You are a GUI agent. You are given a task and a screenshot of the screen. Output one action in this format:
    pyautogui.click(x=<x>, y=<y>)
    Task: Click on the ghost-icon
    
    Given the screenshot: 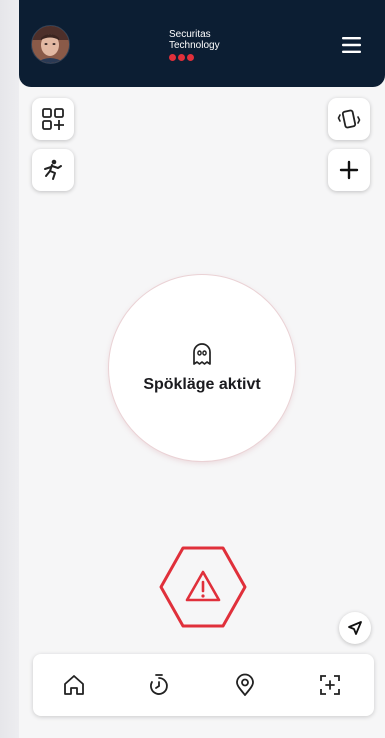 What is the action you would take?
    pyautogui.click(x=202, y=354)
    